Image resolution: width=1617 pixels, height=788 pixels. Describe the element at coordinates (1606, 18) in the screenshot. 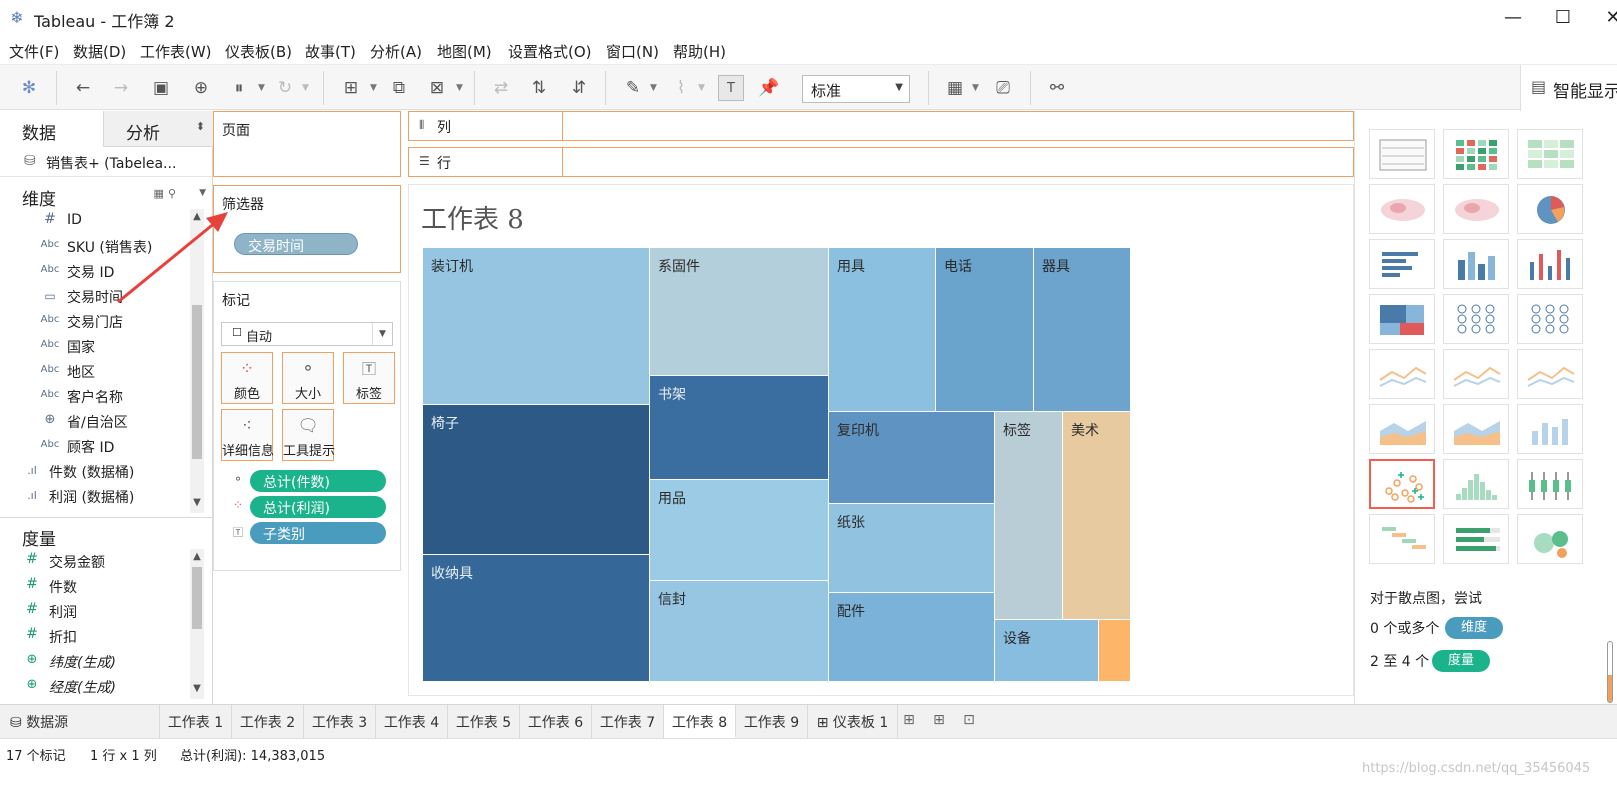

I see `close-button: ✕` at that location.